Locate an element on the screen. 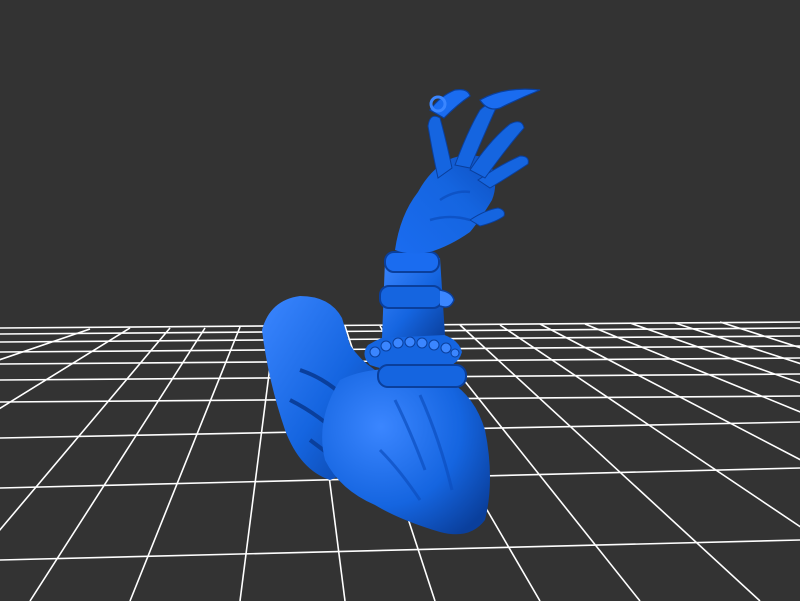 This screenshot has height=601, width=800. claw-long is located at coordinates (510, 99).